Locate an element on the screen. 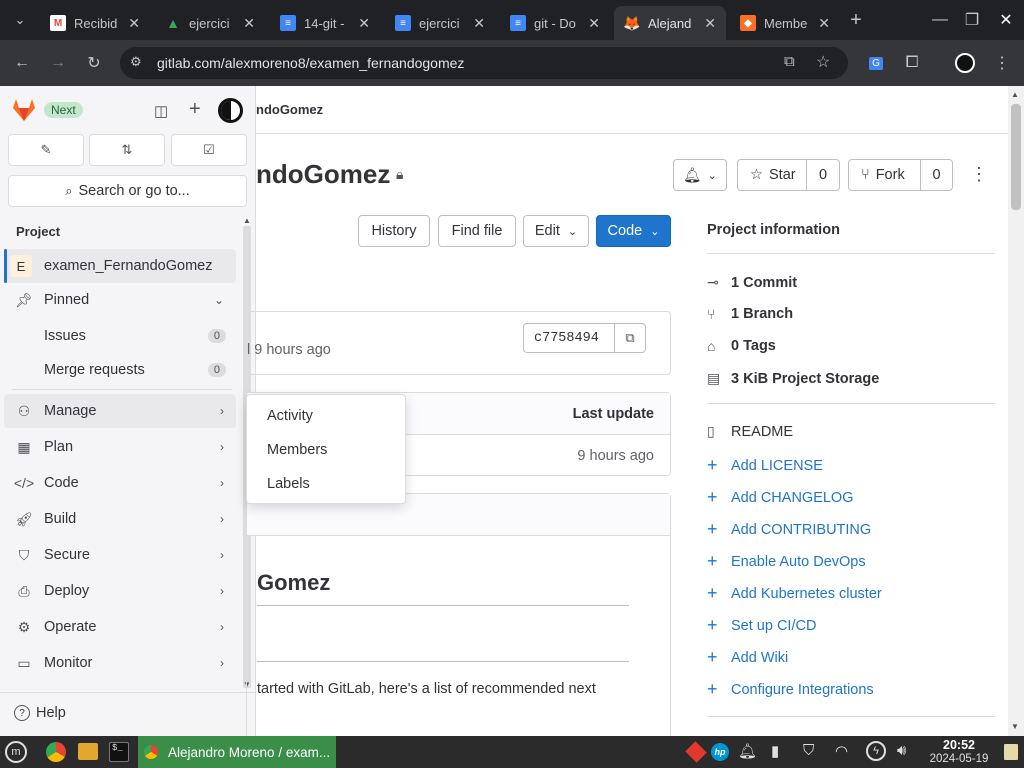 The image size is (1024, 768). star-button: ☆ Star is located at coordinates (772, 175).